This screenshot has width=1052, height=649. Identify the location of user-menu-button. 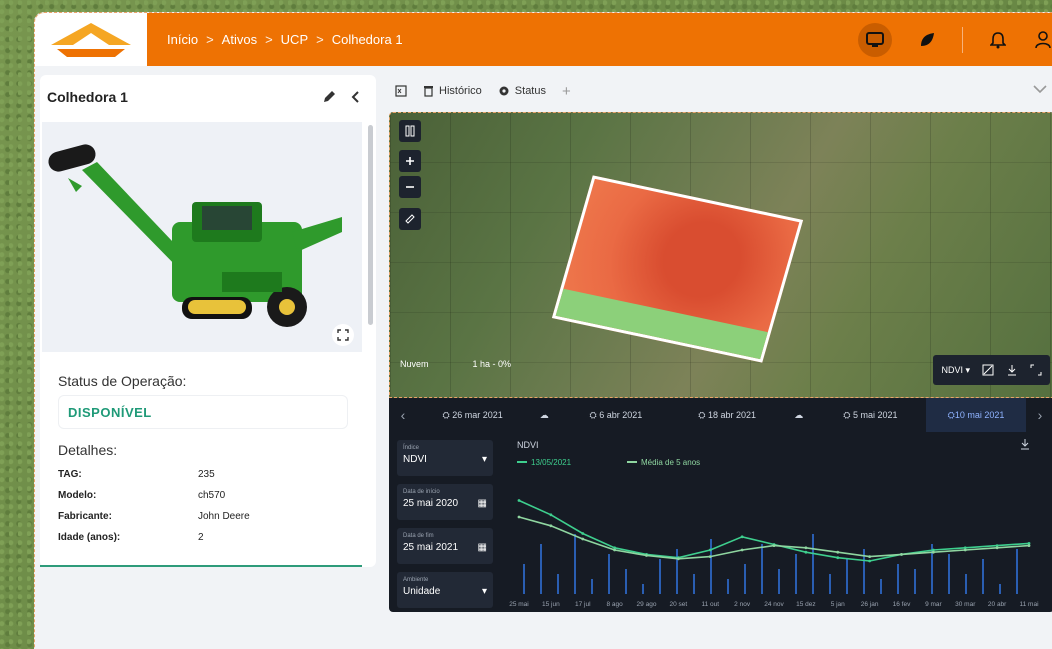
(1042, 40).